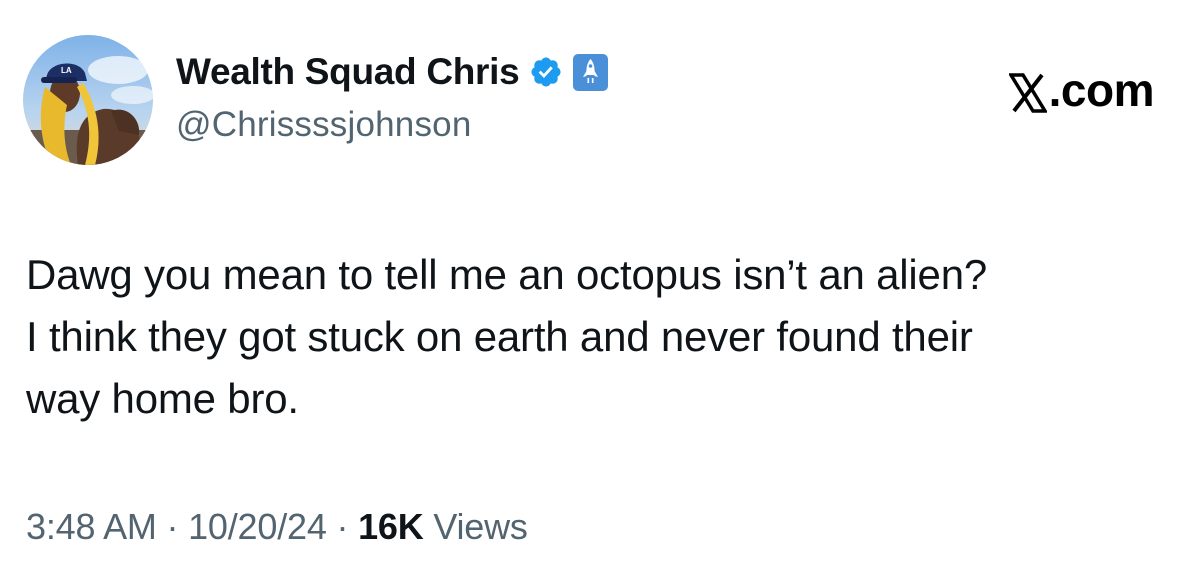 The image size is (1200, 568). I want to click on avatar-image: LA, so click(88, 100).